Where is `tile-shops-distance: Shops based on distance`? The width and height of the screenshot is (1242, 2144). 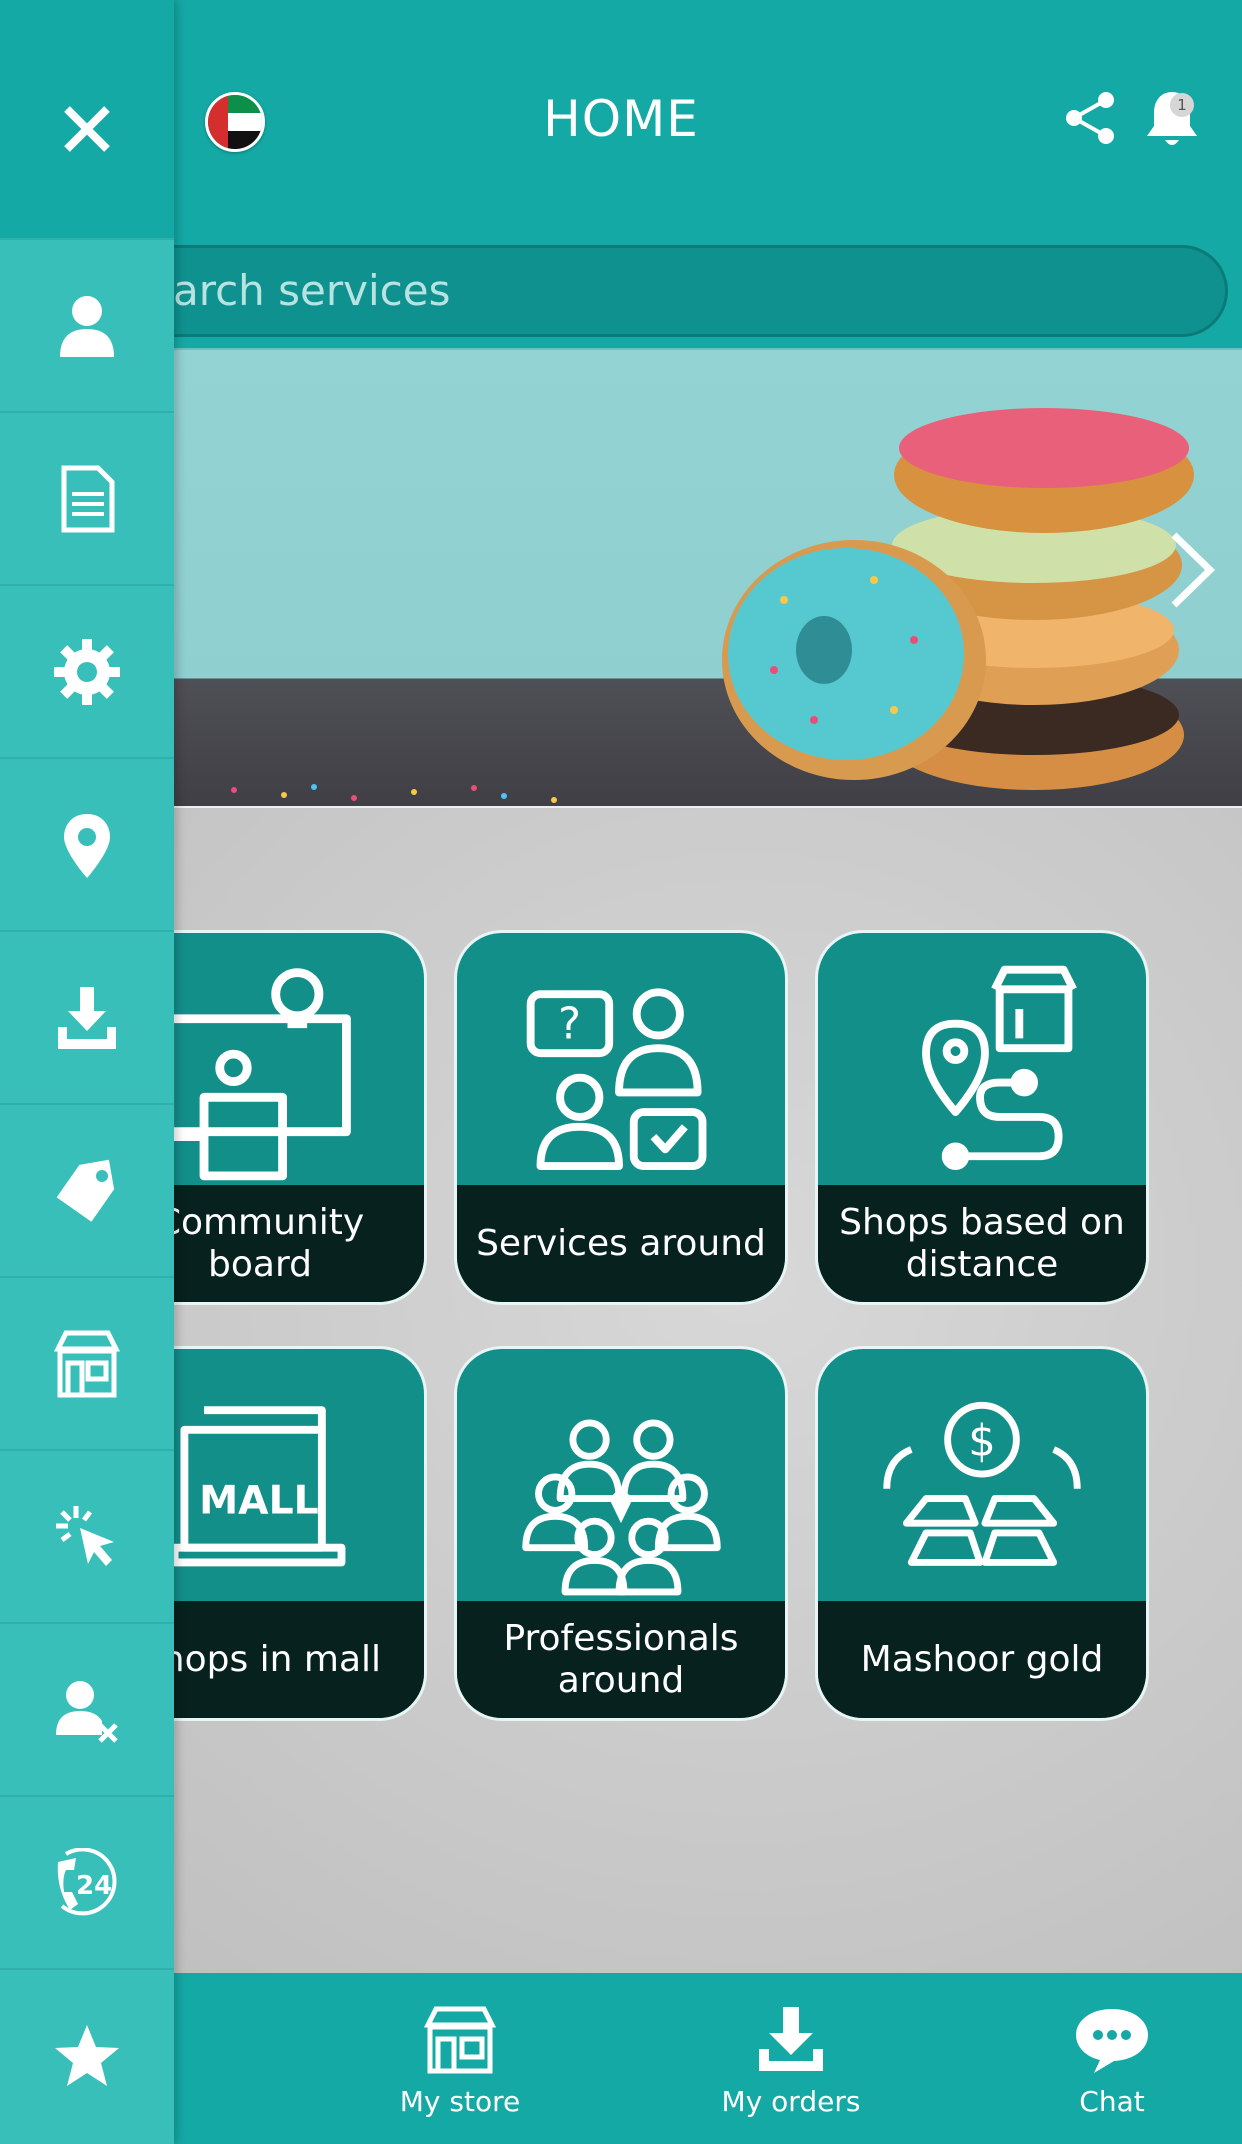 tile-shops-distance: Shops based on distance is located at coordinates (982, 1117).